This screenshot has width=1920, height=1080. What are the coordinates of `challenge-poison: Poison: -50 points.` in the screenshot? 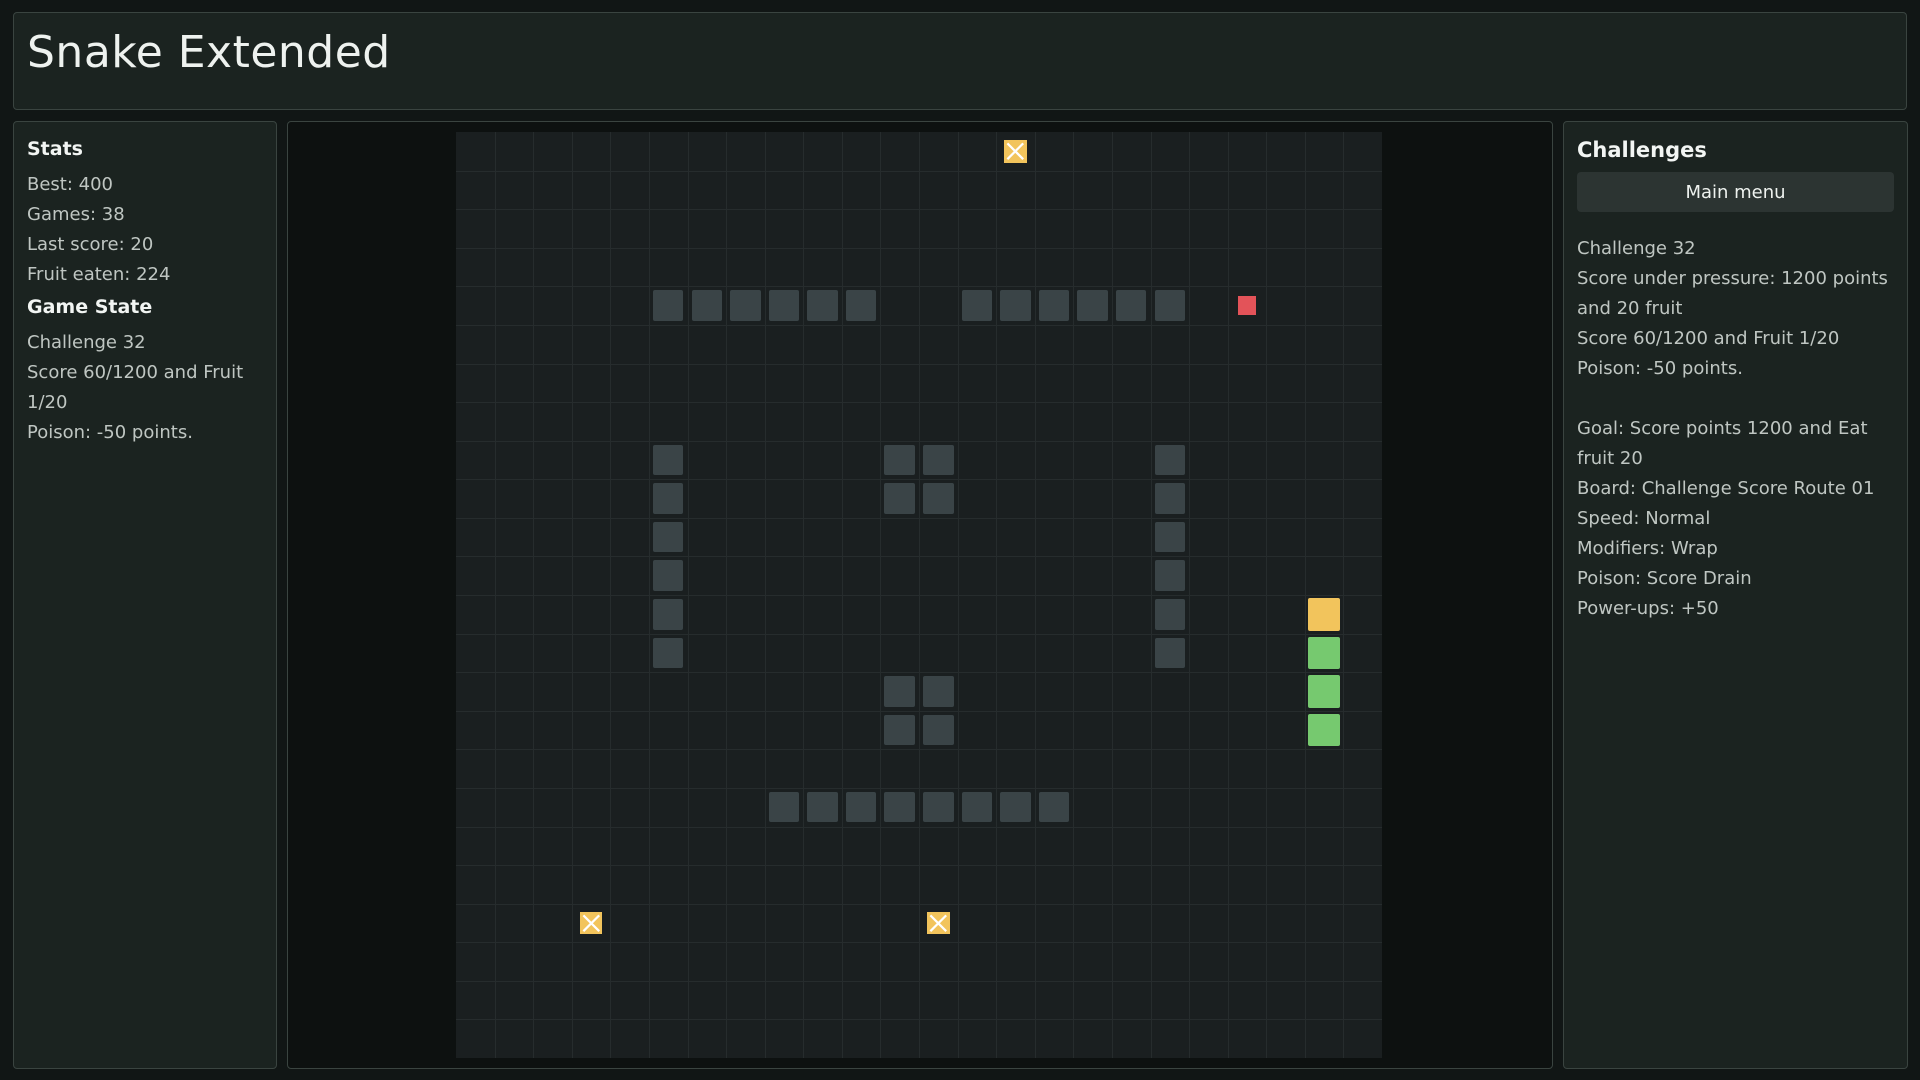 It's located at (1660, 368).